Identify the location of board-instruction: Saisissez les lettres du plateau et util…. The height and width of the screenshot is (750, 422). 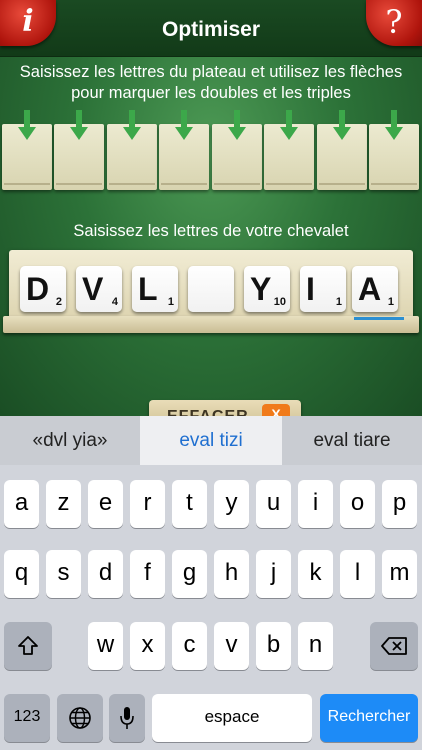
(211, 82).